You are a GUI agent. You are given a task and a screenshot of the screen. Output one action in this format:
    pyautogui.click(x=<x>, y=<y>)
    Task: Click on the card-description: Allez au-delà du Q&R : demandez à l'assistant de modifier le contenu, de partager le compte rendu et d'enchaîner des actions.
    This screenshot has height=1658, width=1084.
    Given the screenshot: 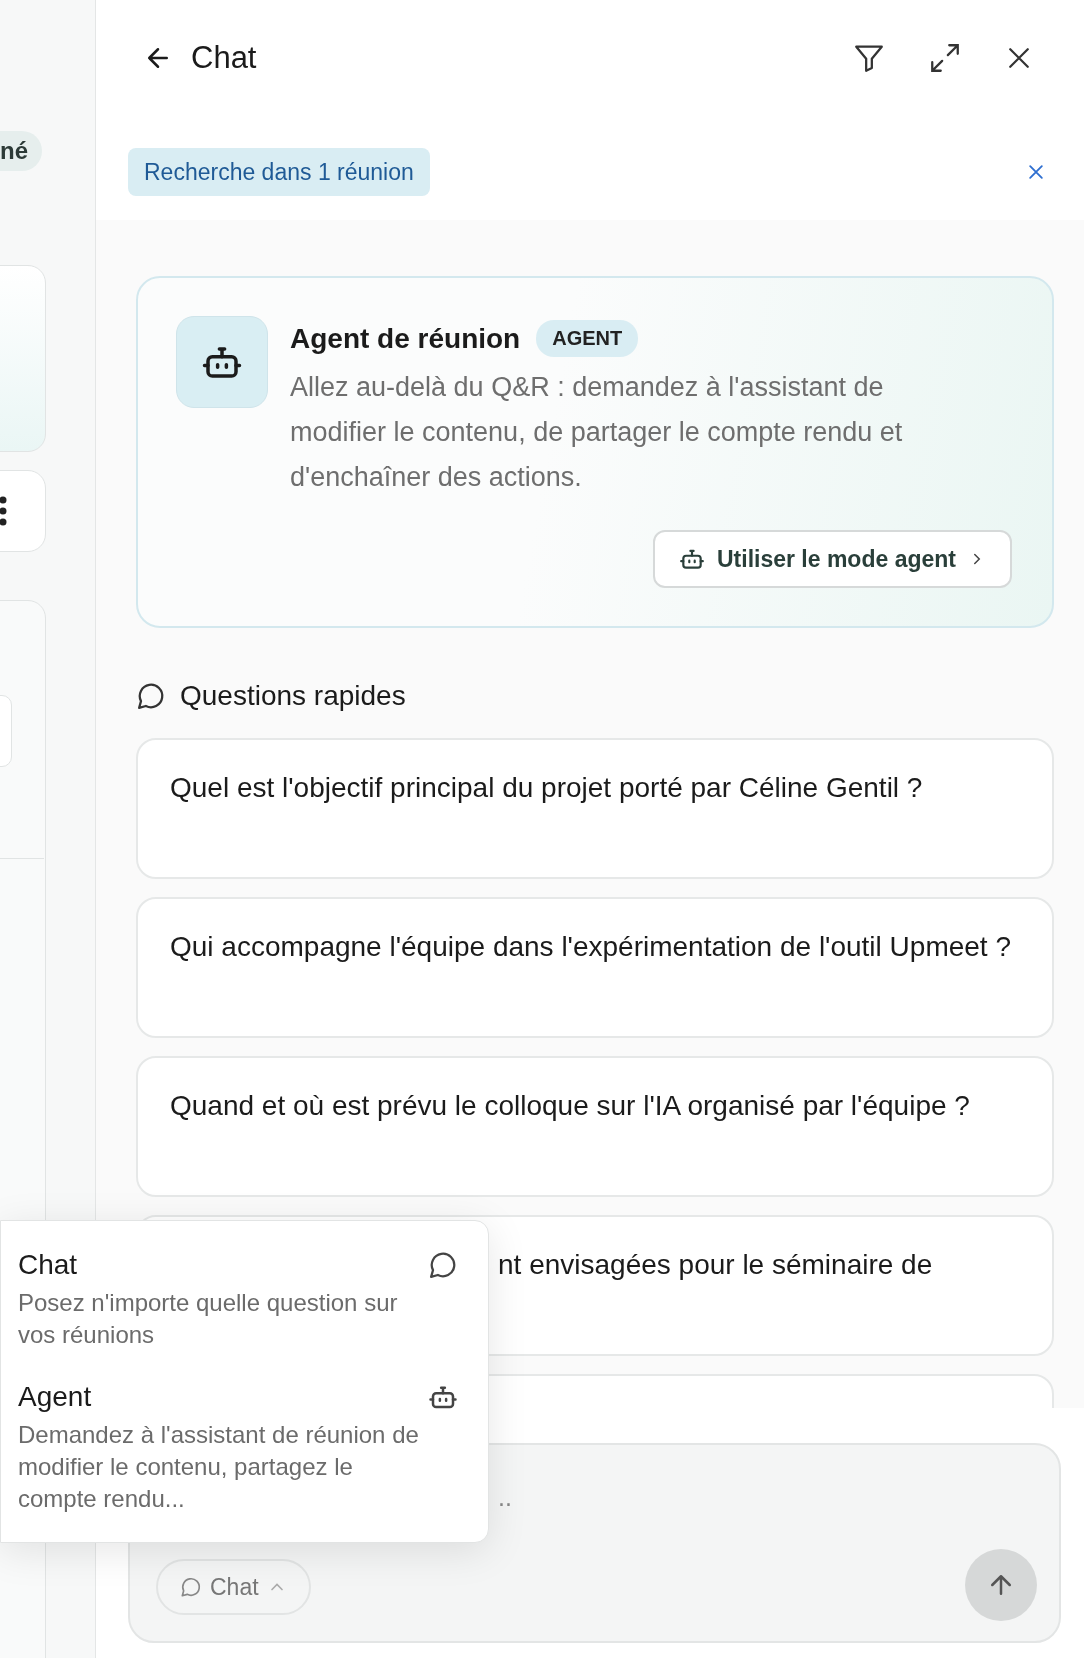 What is the action you would take?
    pyautogui.click(x=597, y=432)
    